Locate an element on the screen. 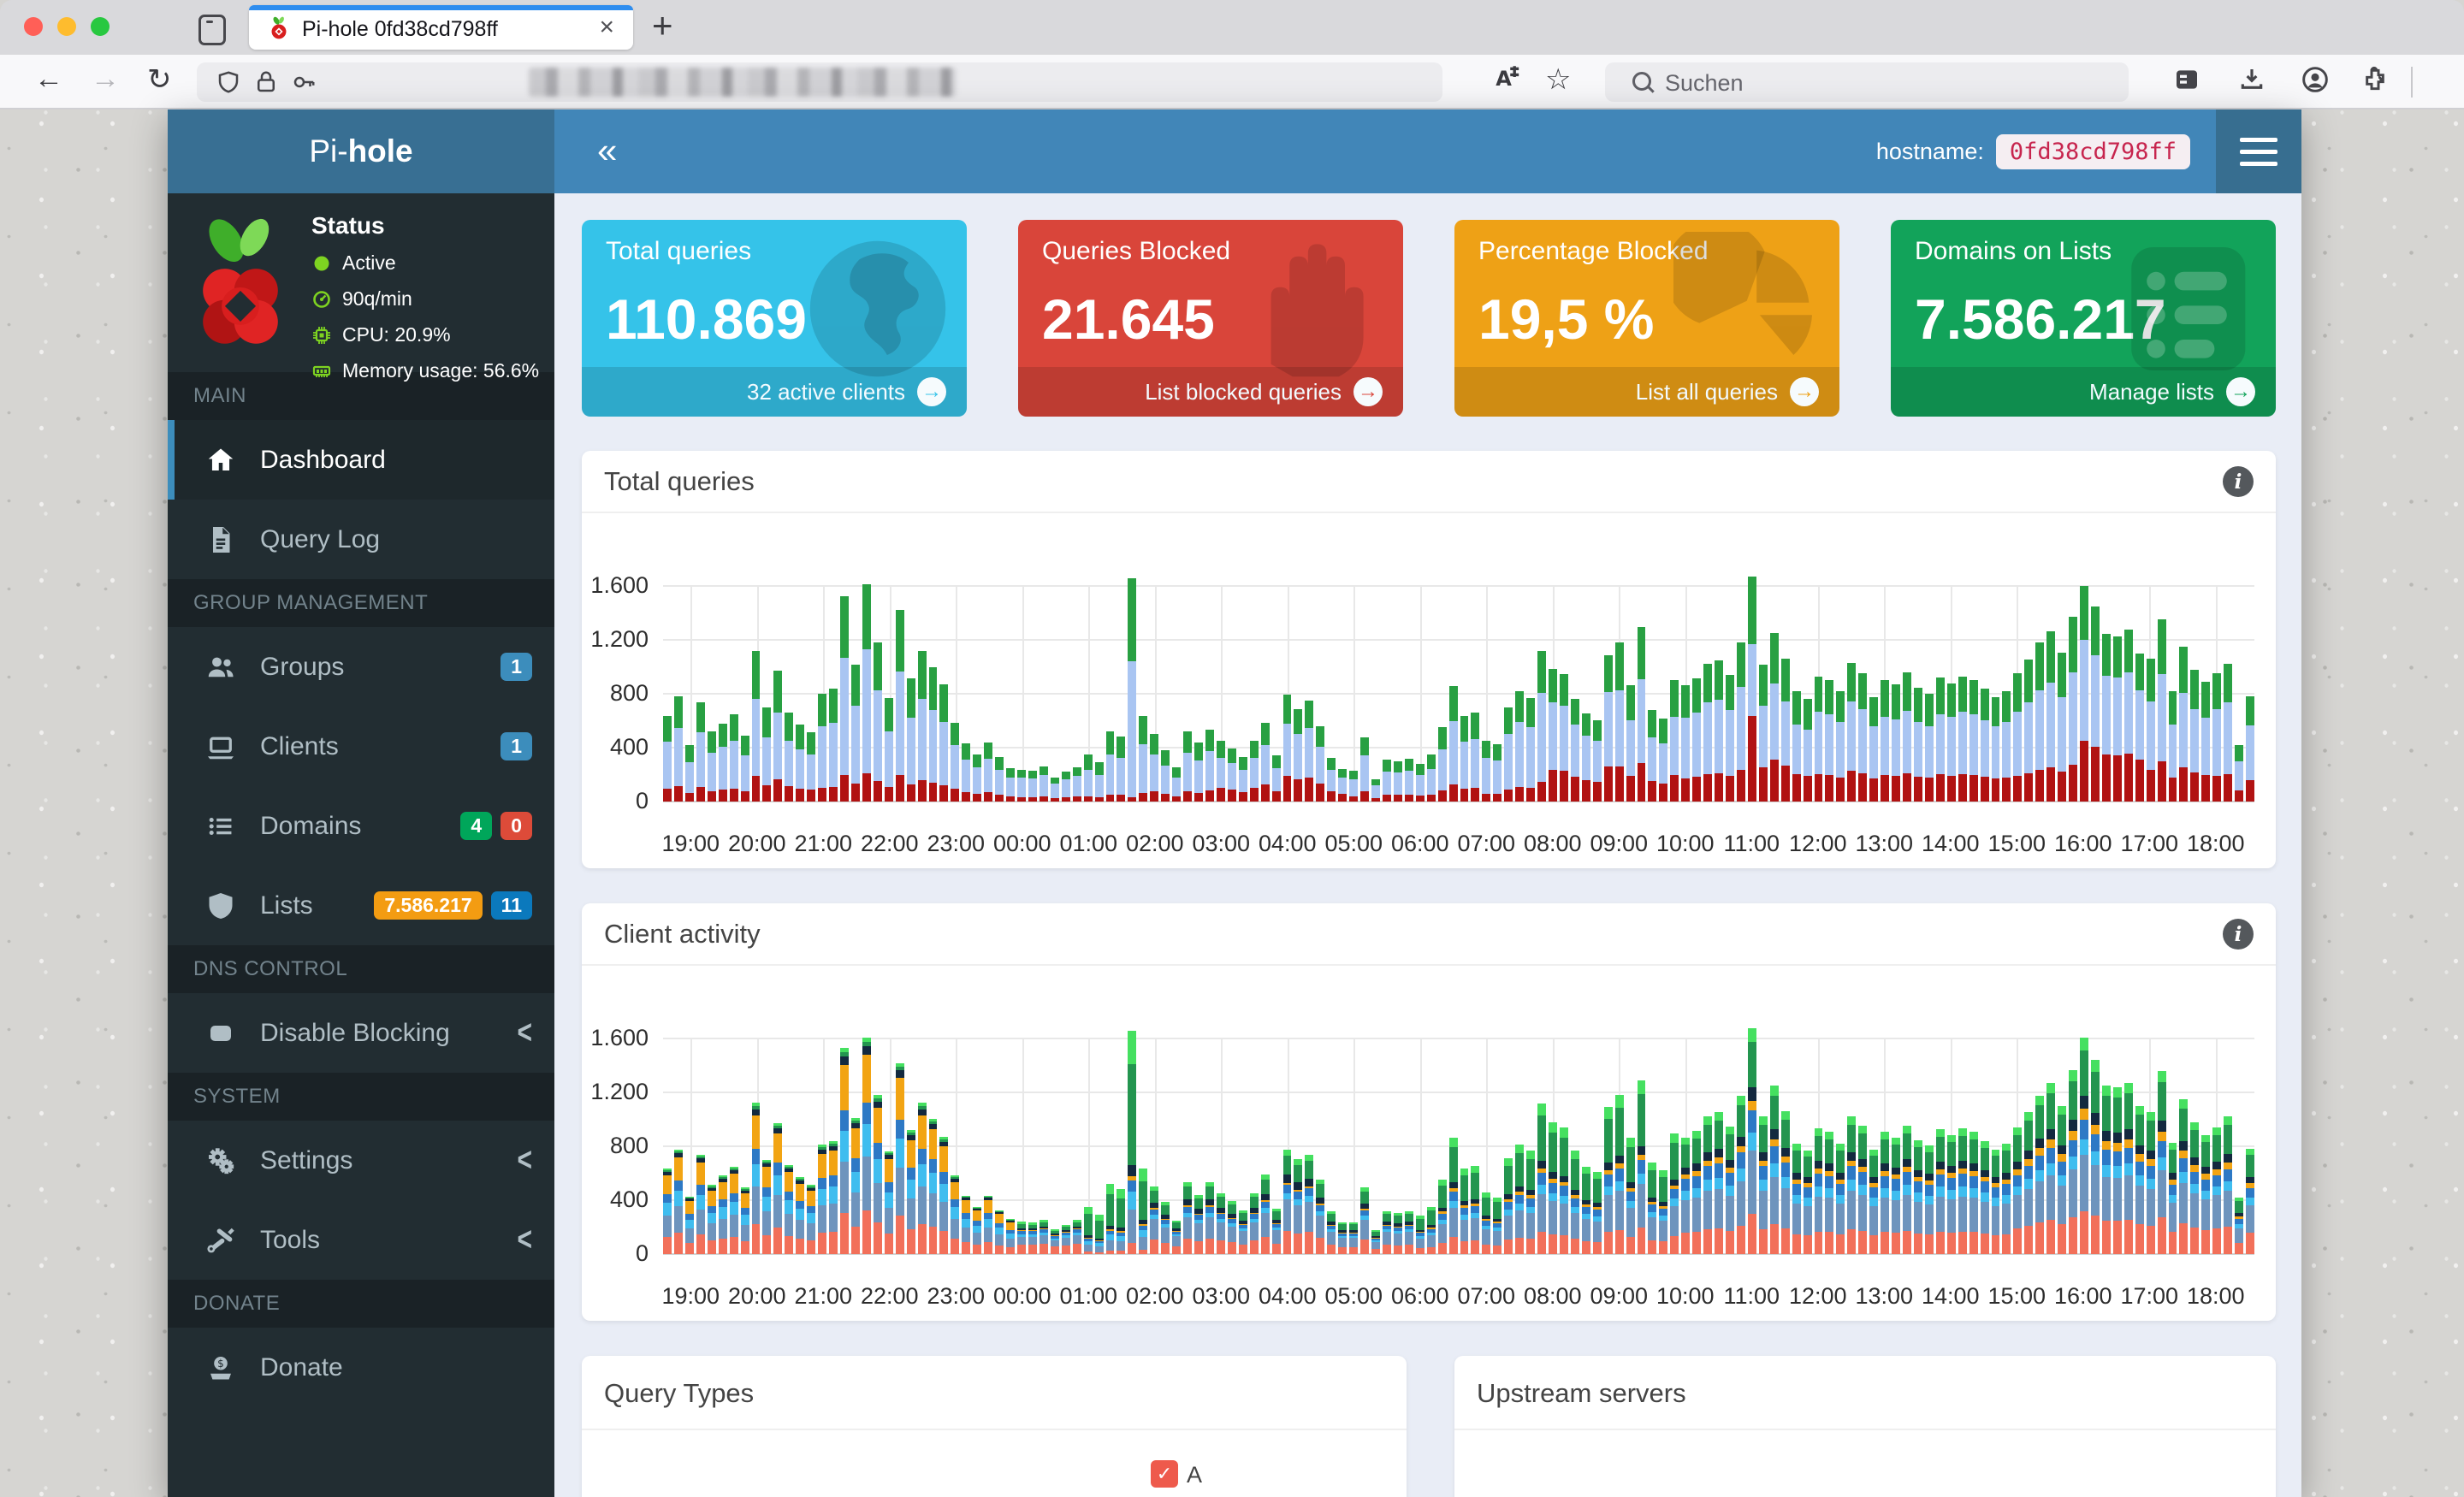 This screenshot has width=2464, height=1497. tab-close-icon: × is located at coordinates (606, 27).